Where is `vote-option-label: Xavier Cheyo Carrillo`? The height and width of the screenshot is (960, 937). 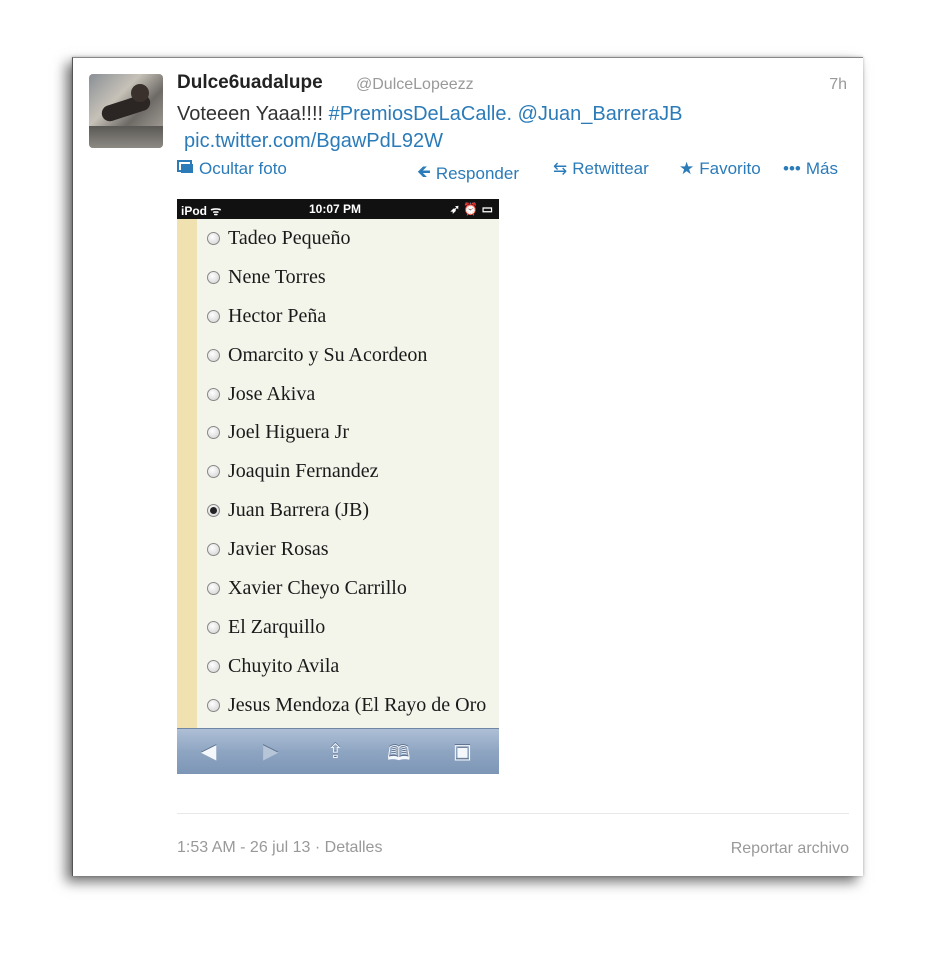
vote-option-label: Xavier Cheyo Carrillo is located at coordinates (317, 587).